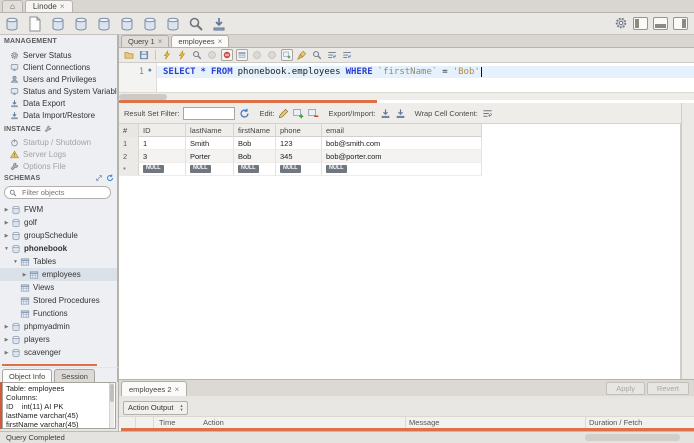 The image size is (694, 443). I want to click on tab-query-1: Query 1 ×, so click(145, 41).